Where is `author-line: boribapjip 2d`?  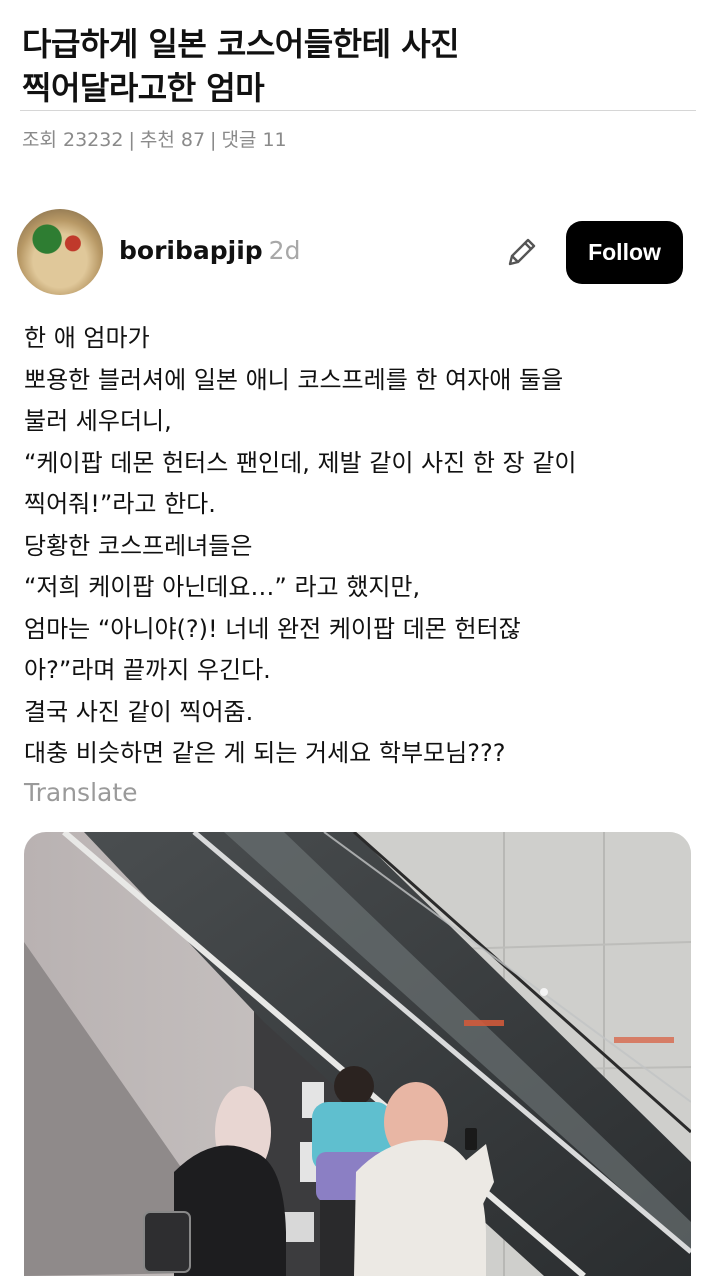 author-line: boribapjip 2d is located at coordinates (209, 250).